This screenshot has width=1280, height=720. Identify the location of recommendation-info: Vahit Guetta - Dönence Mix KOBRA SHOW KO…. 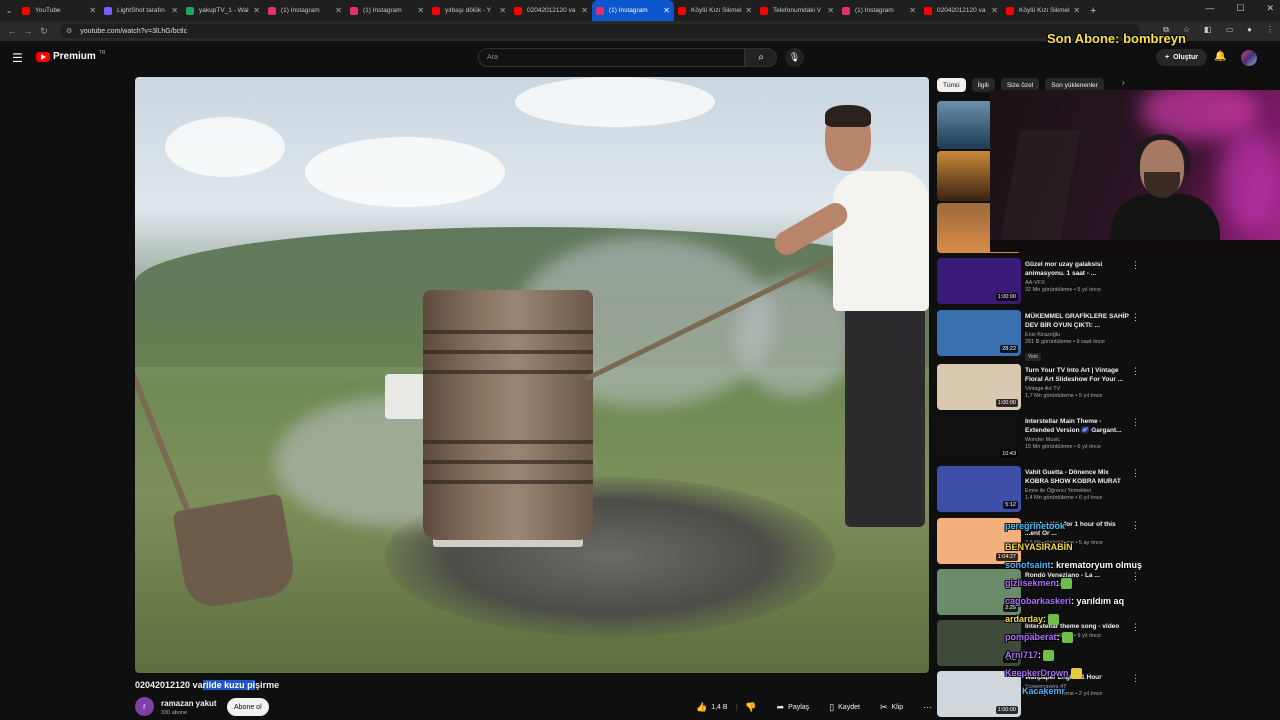
(1077, 484).